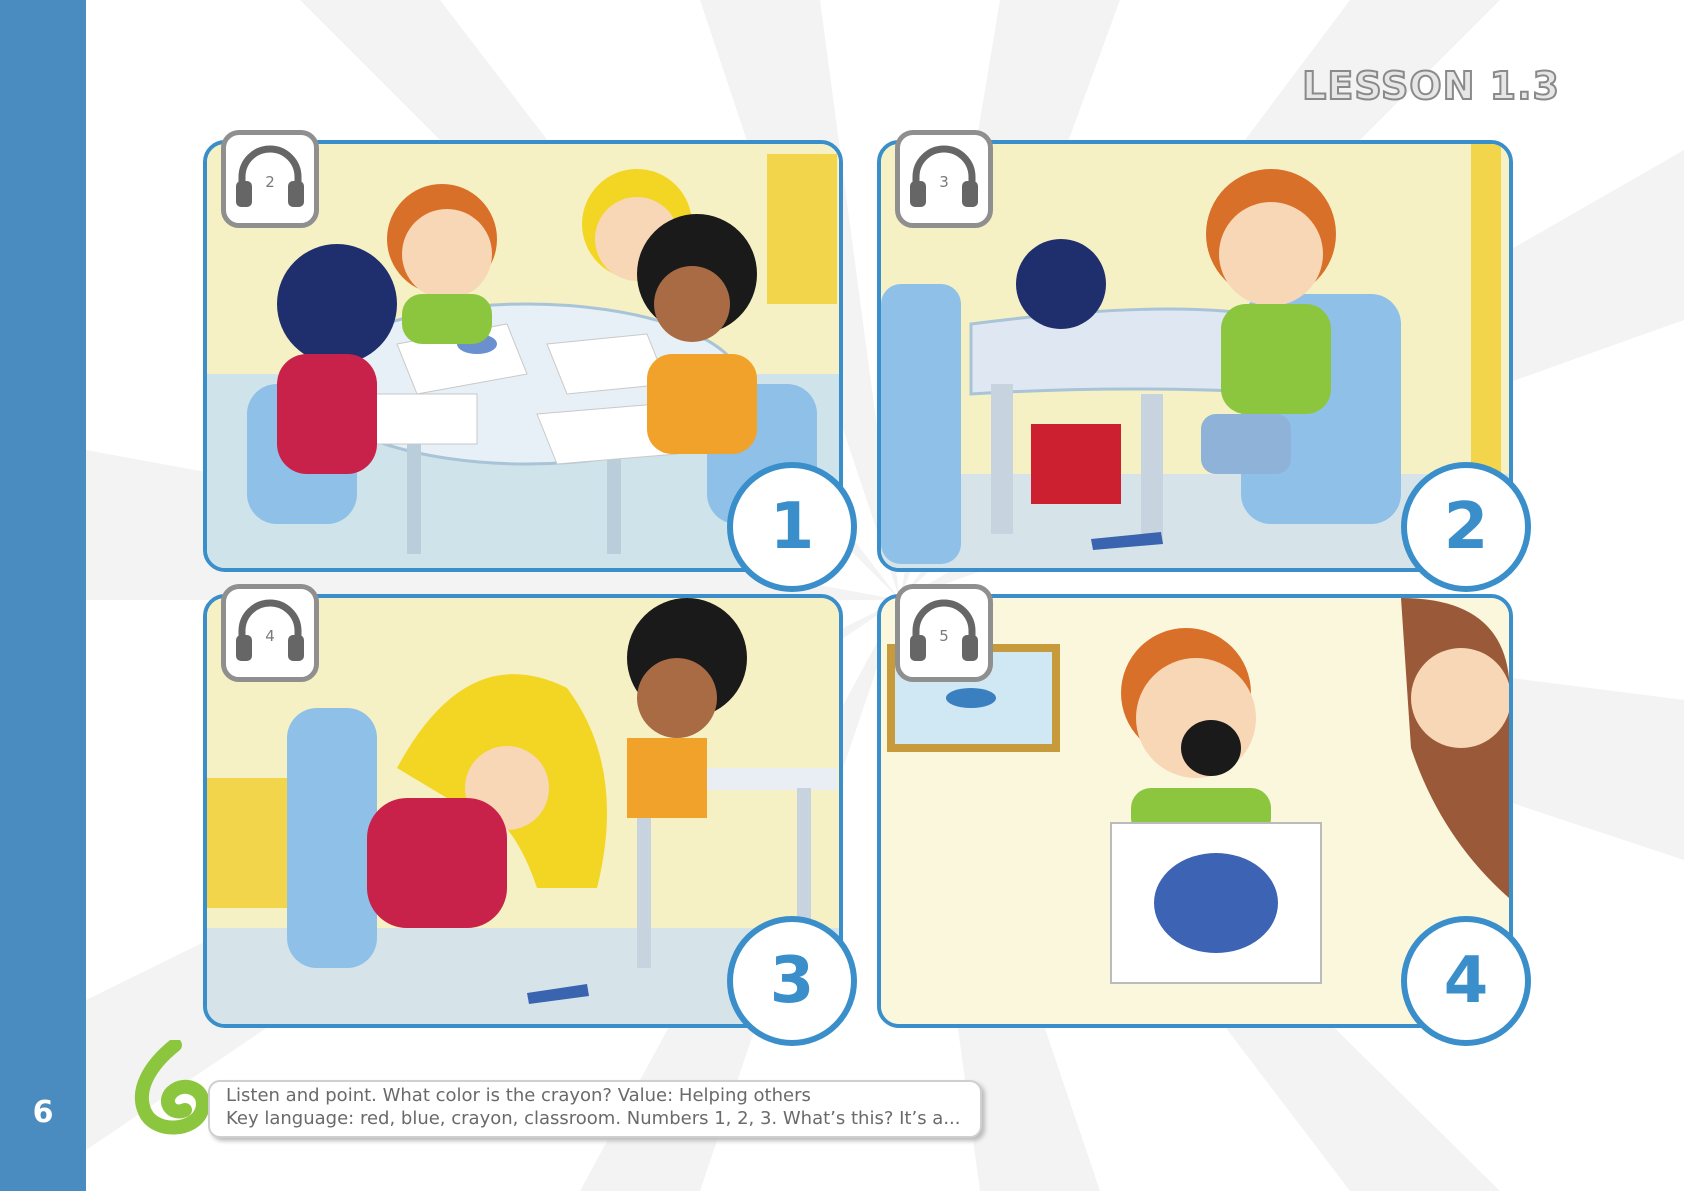 The image size is (1684, 1191). I want to click on page-number: 6, so click(43, 1112).